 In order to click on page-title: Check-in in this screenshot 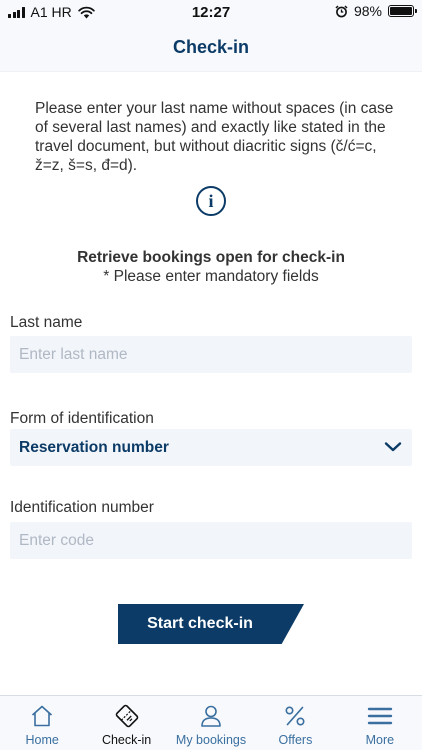, I will do `click(211, 47)`.